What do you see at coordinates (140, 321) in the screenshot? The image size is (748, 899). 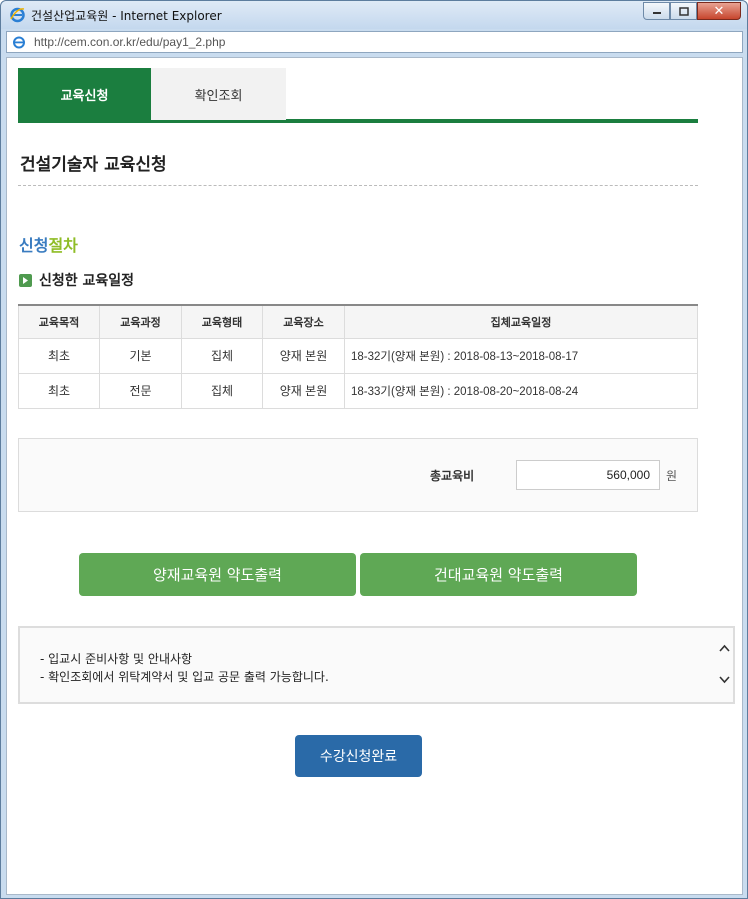 I see `column-header: 교육과정` at bounding box center [140, 321].